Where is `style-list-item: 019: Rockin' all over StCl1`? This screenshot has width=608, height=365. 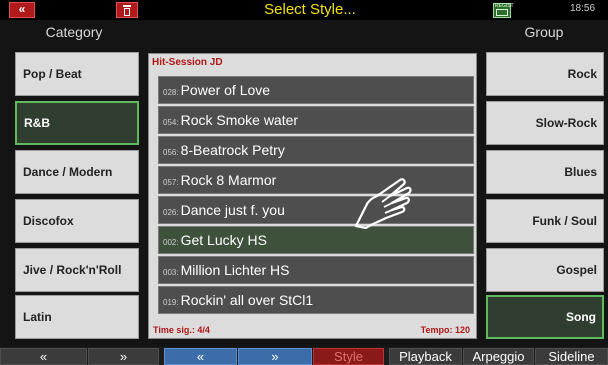 style-list-item: 019: Rockin' all over StCl1 is located at coordinates (316, 300).